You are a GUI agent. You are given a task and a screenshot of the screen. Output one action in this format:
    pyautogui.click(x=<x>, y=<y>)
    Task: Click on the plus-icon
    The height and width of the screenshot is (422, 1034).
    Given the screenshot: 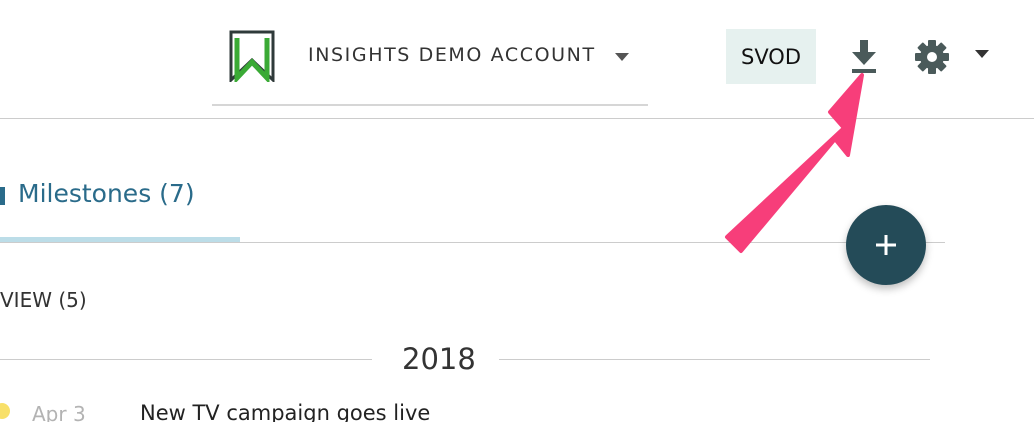 What is the action you would take?
    pyautogui.click(x=886, y=245)
    